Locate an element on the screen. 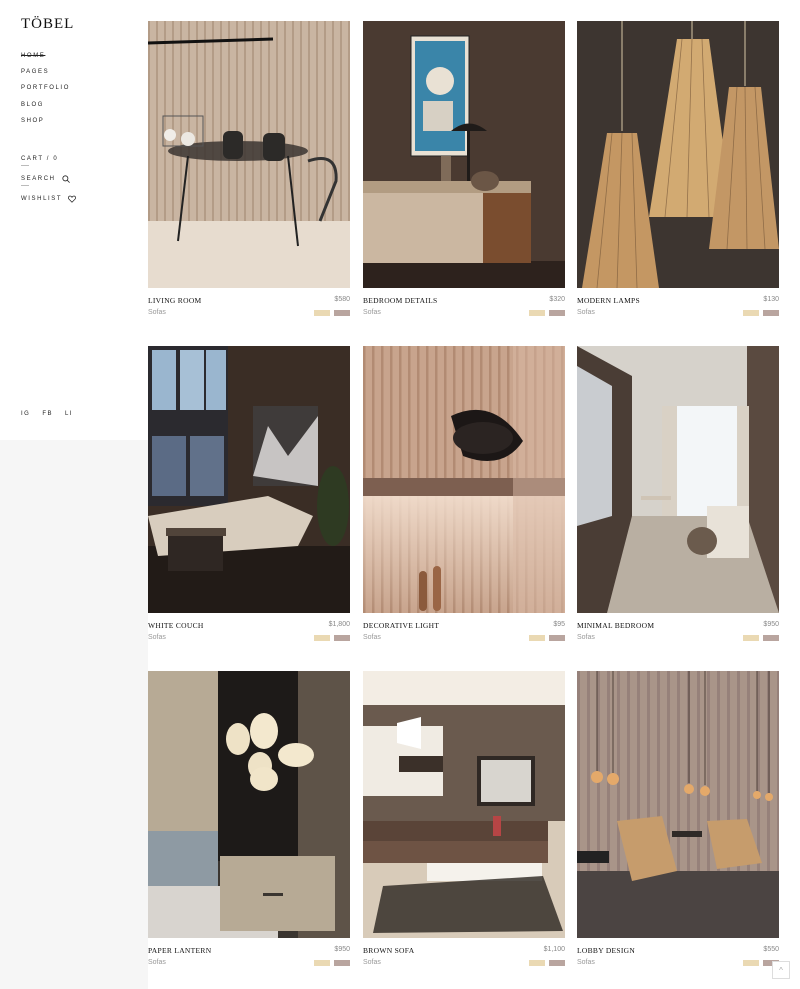 This screenshot has width=800, height=989. wishlist-link: WISHLIST is located at coordinates (49, 197).